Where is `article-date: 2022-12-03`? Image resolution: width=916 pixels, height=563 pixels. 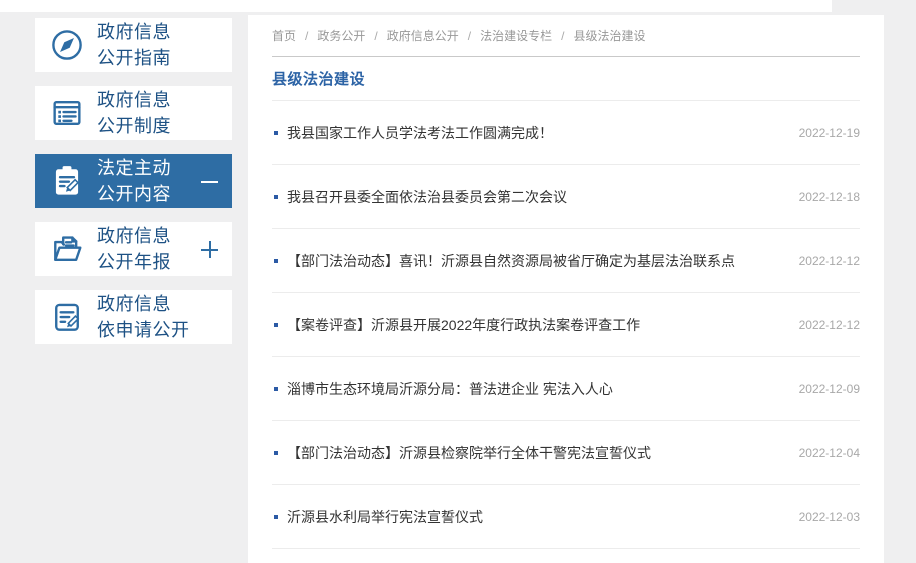
article-date: 2022-12-03 is located at coordinates (829, 516).